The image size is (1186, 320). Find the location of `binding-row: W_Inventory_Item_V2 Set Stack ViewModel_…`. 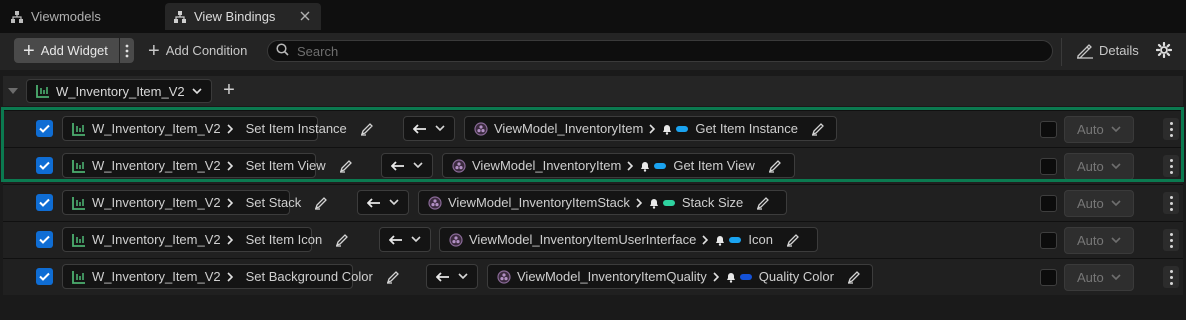

binding-row: W_Inventory_Item_V2 Set Stack ViewModel_… is located at coordinates (593, 202).